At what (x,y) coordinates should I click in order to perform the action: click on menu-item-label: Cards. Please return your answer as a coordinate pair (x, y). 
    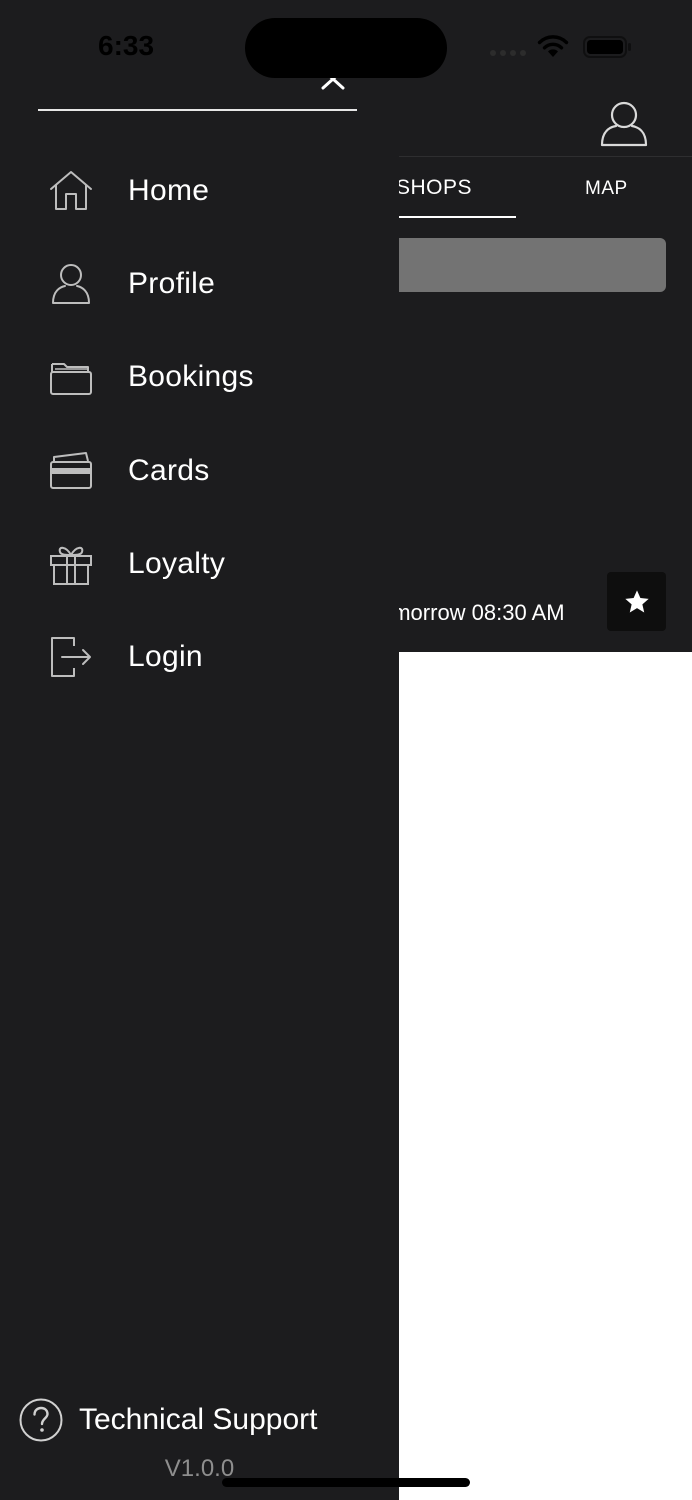
    Looking at the image, I should click on (169, 470).